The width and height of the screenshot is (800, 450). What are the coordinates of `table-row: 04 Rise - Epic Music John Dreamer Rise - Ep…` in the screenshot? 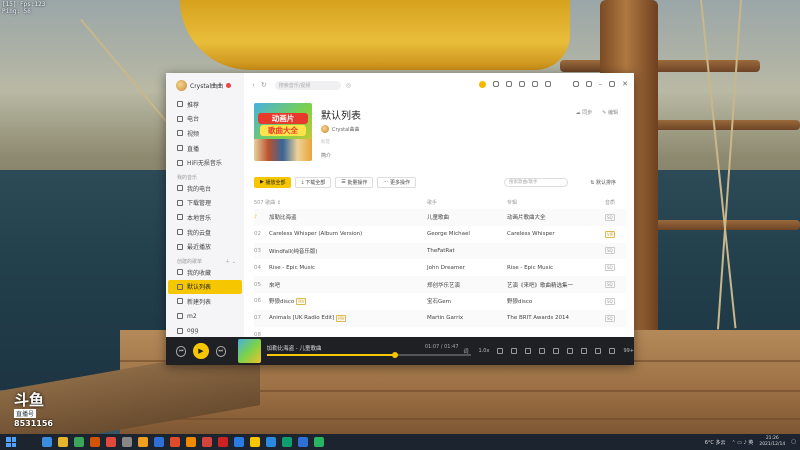 It's located at (440, 267).